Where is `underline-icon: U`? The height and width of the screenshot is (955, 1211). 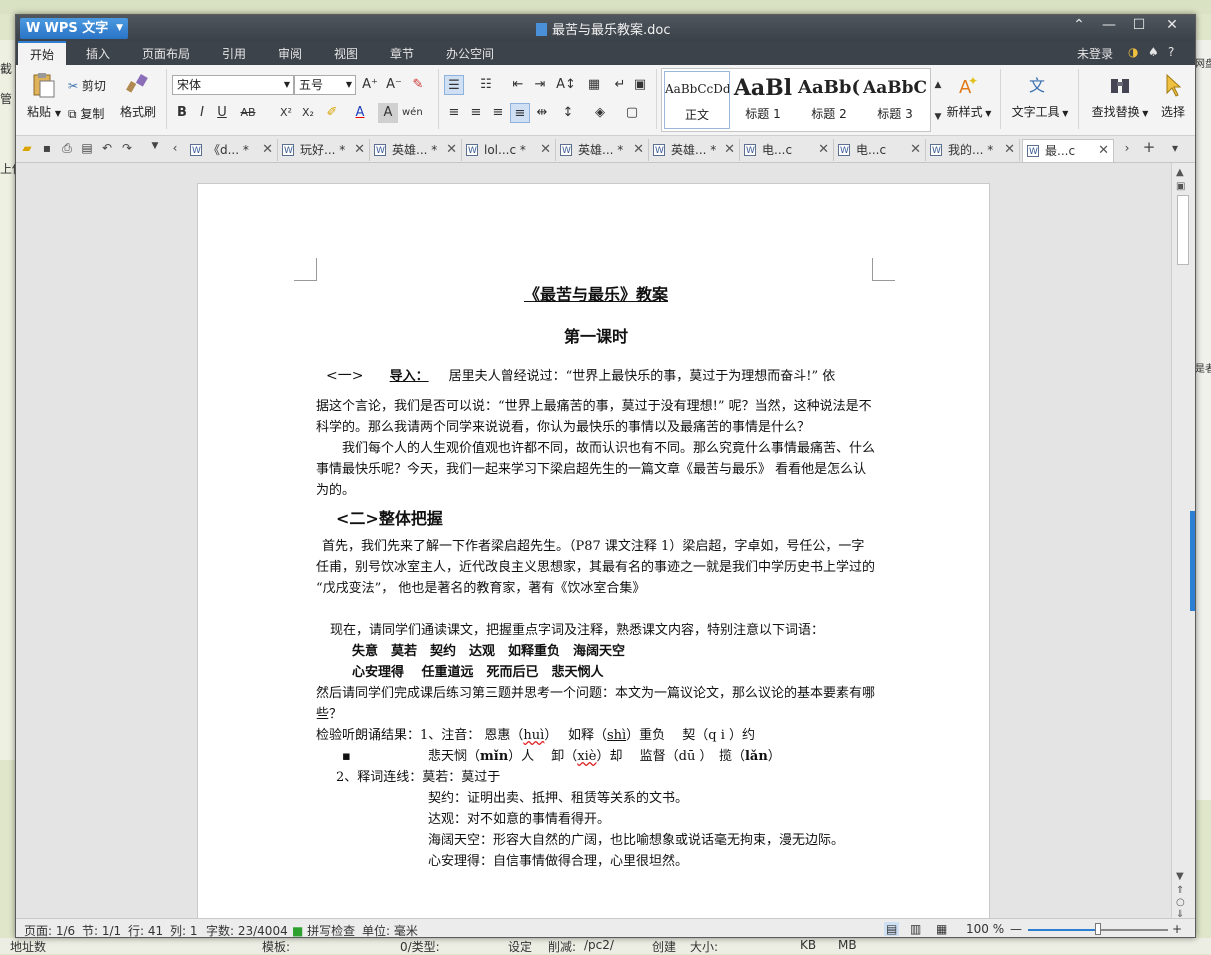
underline-icon: U is located at coordinates (222, 113).